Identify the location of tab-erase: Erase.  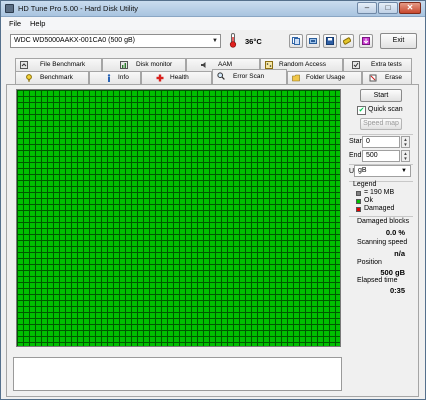
(387, 77).